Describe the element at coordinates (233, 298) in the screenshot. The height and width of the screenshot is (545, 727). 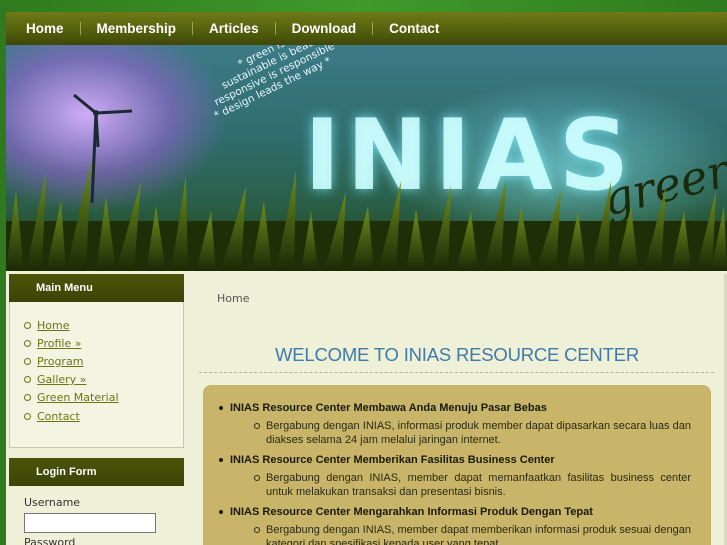
I see `breadcrumb: Home` at that location.